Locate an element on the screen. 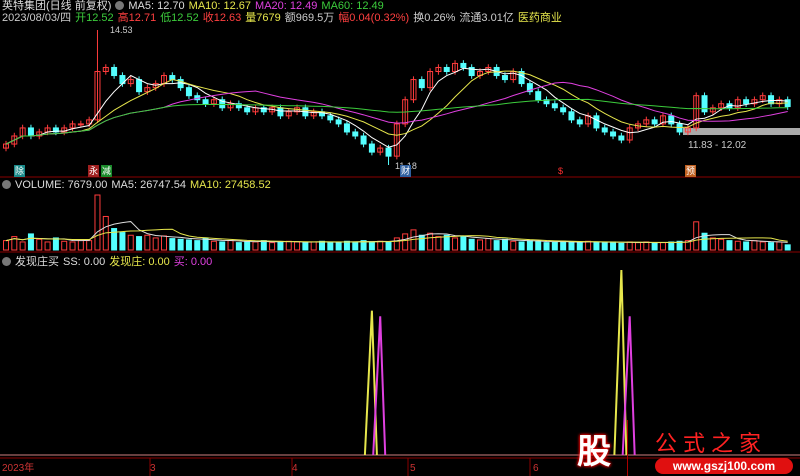  open: 开12.52 is located at coordinates (94, 18).